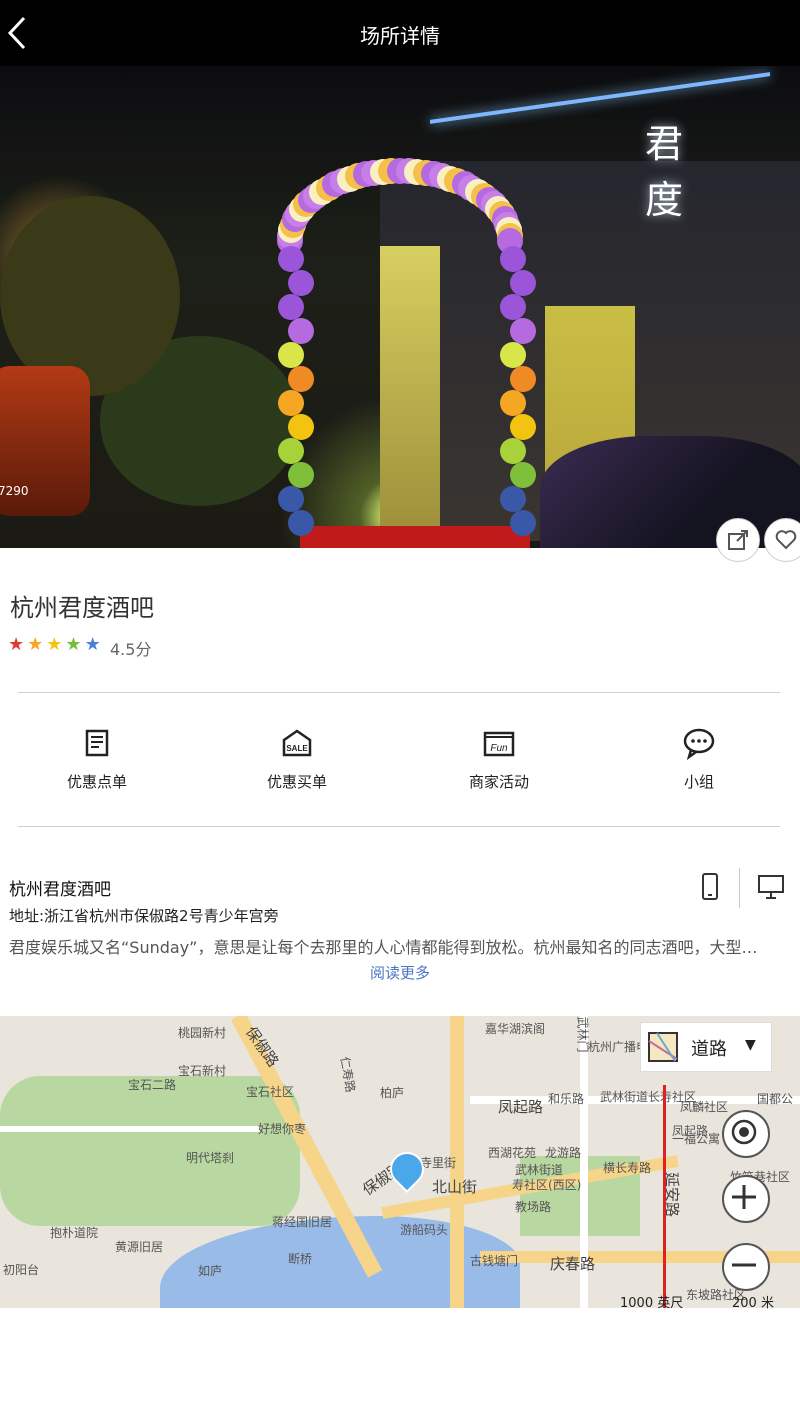 The height and width of the screenshot is (1422, 800). What do you see at coordinates (210, 1271) in the screenshot?
I see `map-label: 如庐` at bounding box center [210, 1271].